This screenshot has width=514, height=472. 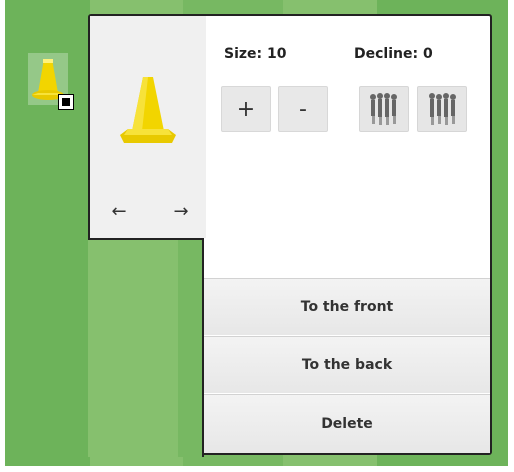 I want to click on decline-right-button, so click(x=442, y=109).